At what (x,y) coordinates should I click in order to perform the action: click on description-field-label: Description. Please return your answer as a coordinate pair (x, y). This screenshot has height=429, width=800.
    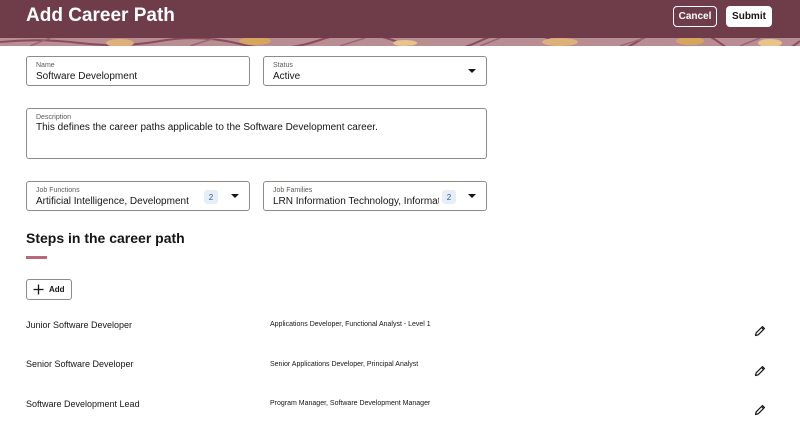
    Looking at the image, I should click on (54, 117).